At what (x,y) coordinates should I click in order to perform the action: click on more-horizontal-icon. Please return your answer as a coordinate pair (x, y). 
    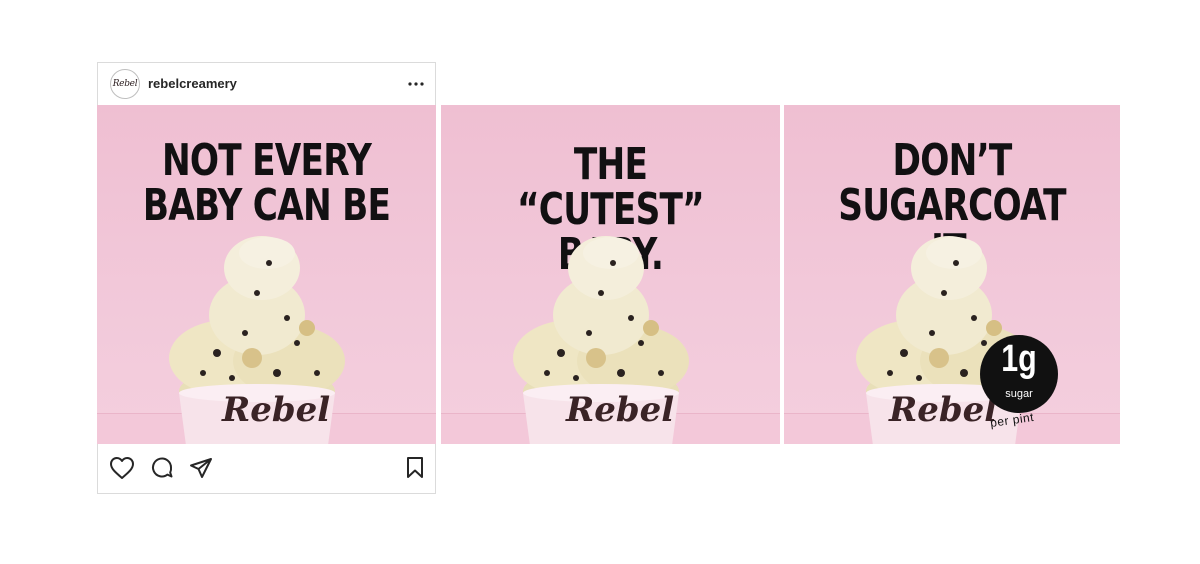
    Looking at the image, I should click on (416, 84).